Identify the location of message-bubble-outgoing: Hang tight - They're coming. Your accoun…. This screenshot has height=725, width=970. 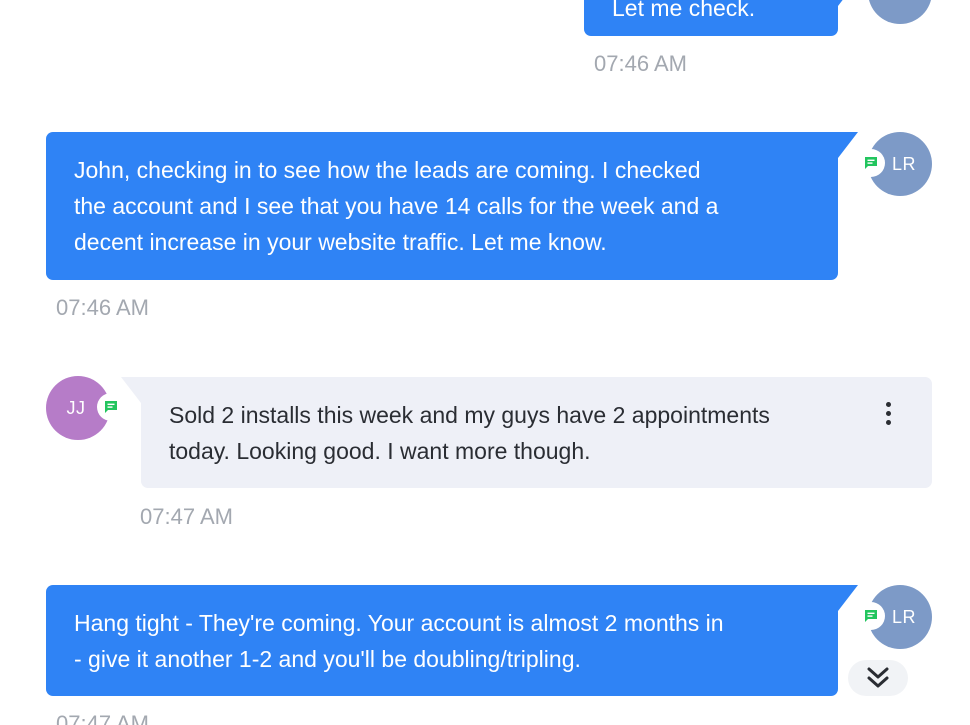
(452, 640).